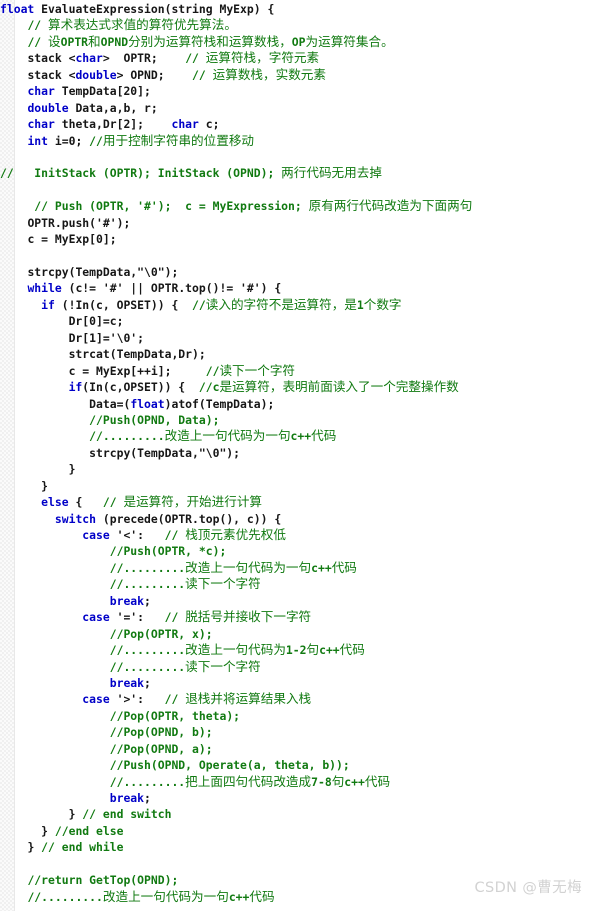 This screenshot has width=592, height=911. What do you see at coordinates (296, 9) in the screenshot?
I see `code-line: float EvaluateExpression(string MyExp) {` at bounding box center [296, 9].